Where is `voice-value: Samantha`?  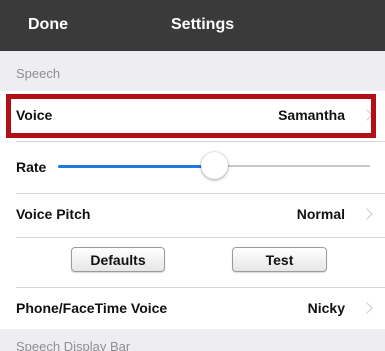 voice-value: Samantha is located at coordinates (311, 115).